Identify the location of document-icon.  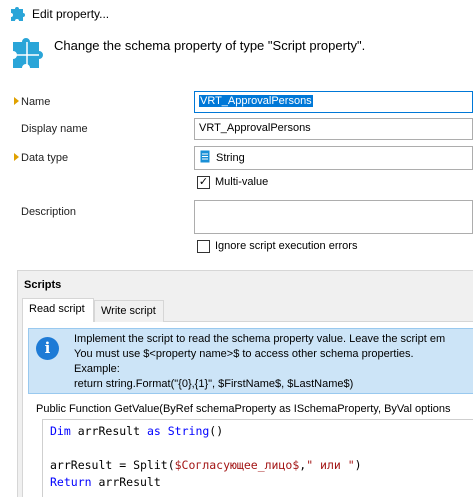
(205, 156).